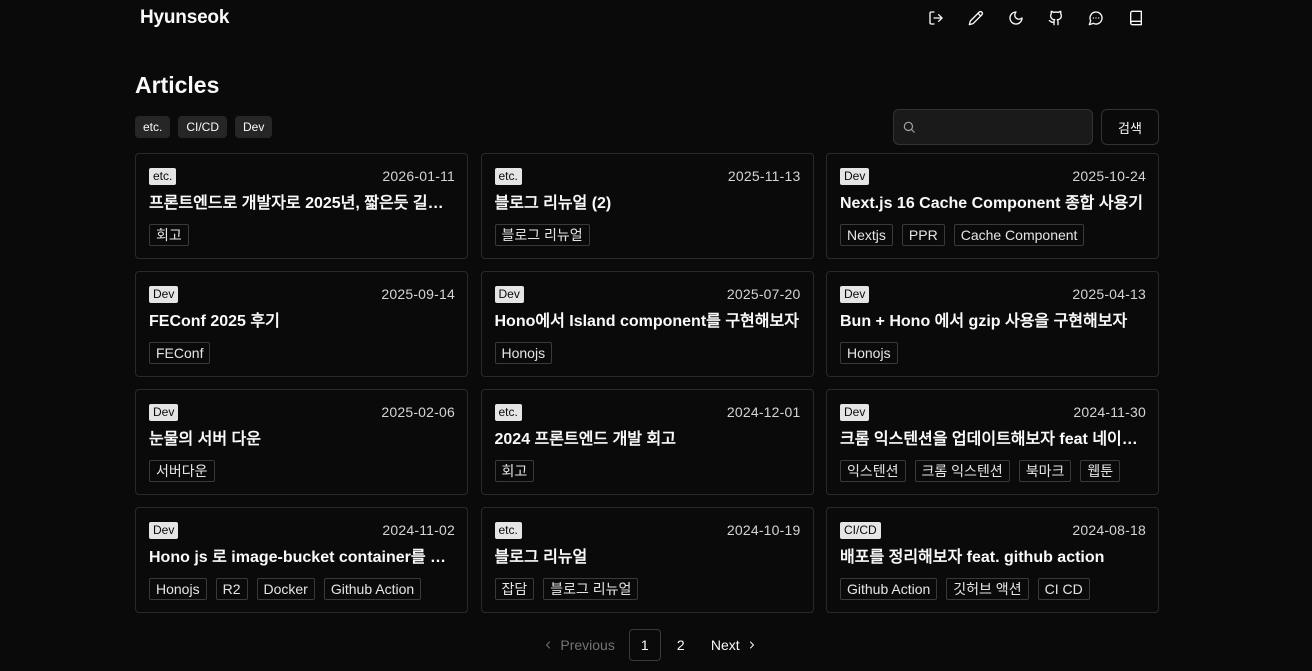  I want to click on article-tag: 크롬 익스텐션, so click(962, 471).